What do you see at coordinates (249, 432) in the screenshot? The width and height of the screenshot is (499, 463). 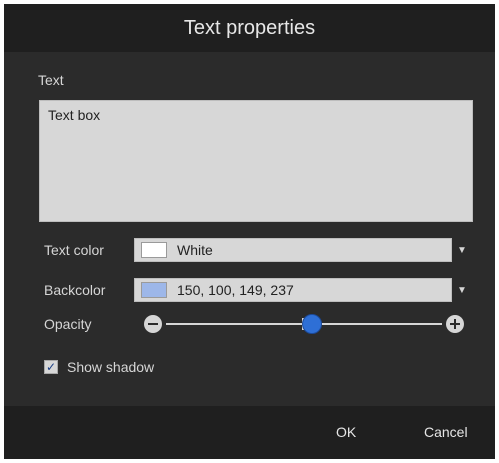 I see `dialog-footer: OK Cancel` at bounding box center [249, 432].